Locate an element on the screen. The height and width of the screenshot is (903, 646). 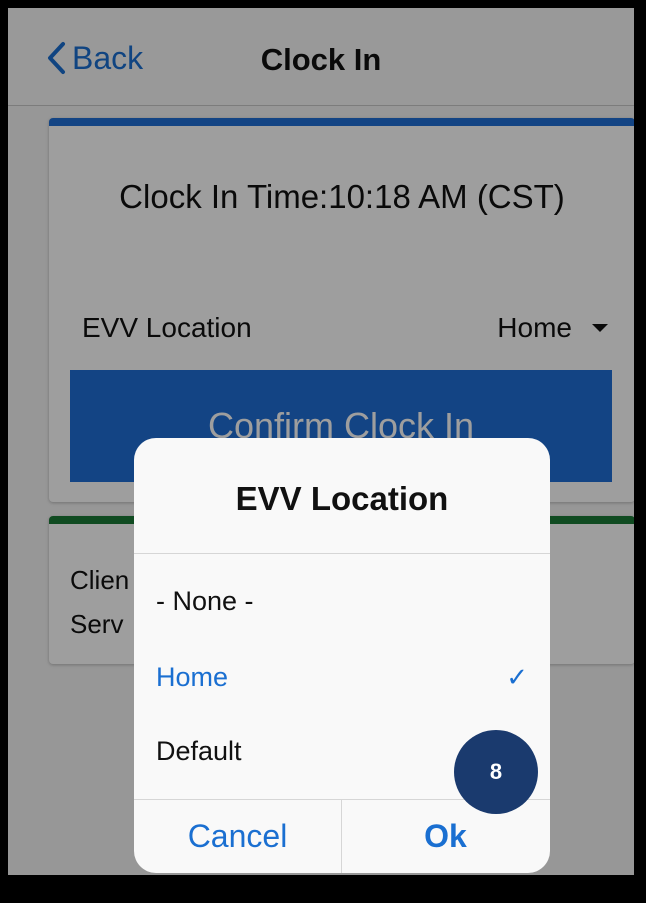
cancel-button: Cancel is located at coordinates (237, 836).